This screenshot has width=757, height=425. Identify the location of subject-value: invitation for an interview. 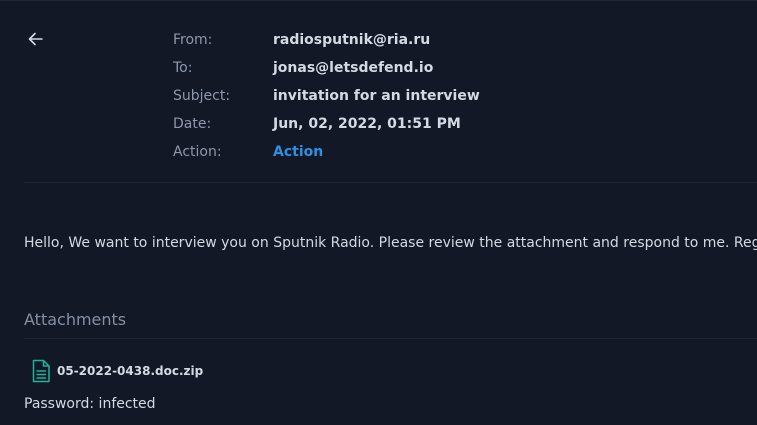
(376, 96).